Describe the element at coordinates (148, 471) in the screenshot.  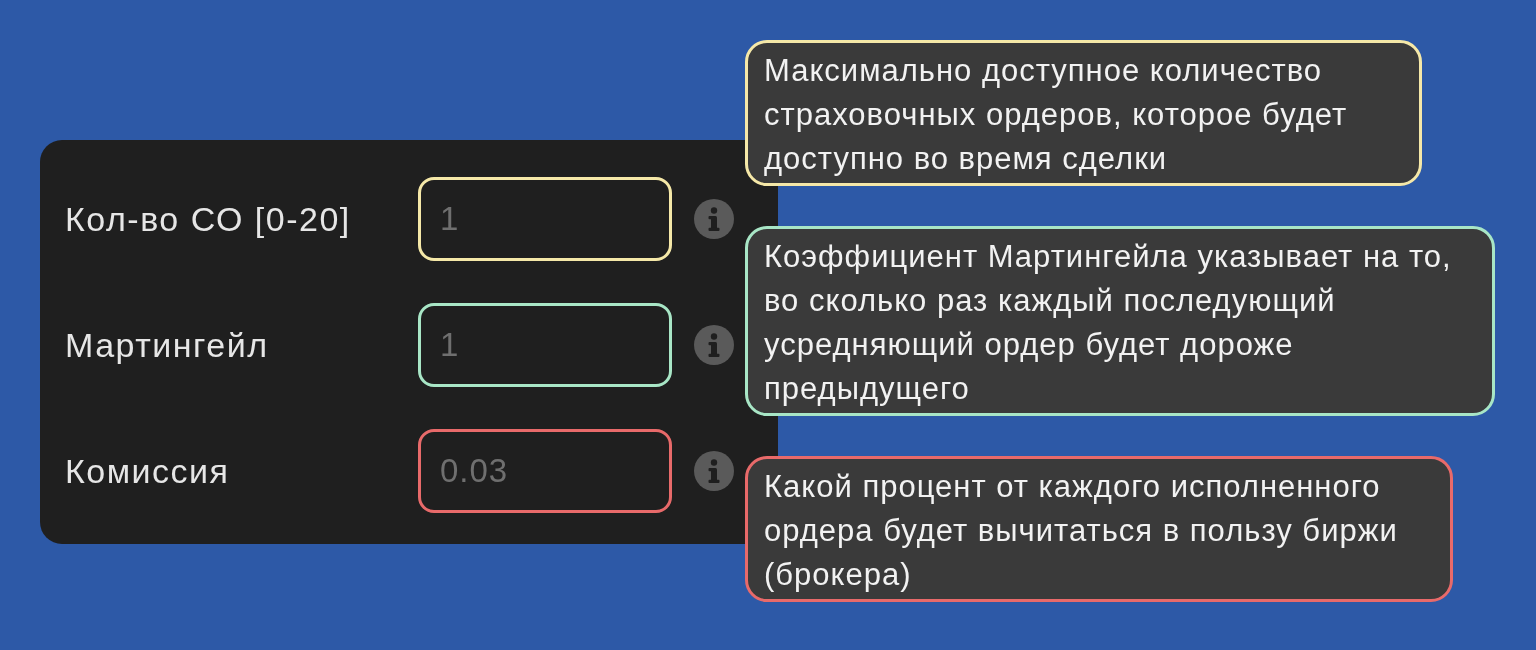
I see `field-label: Комиссия` at that location.